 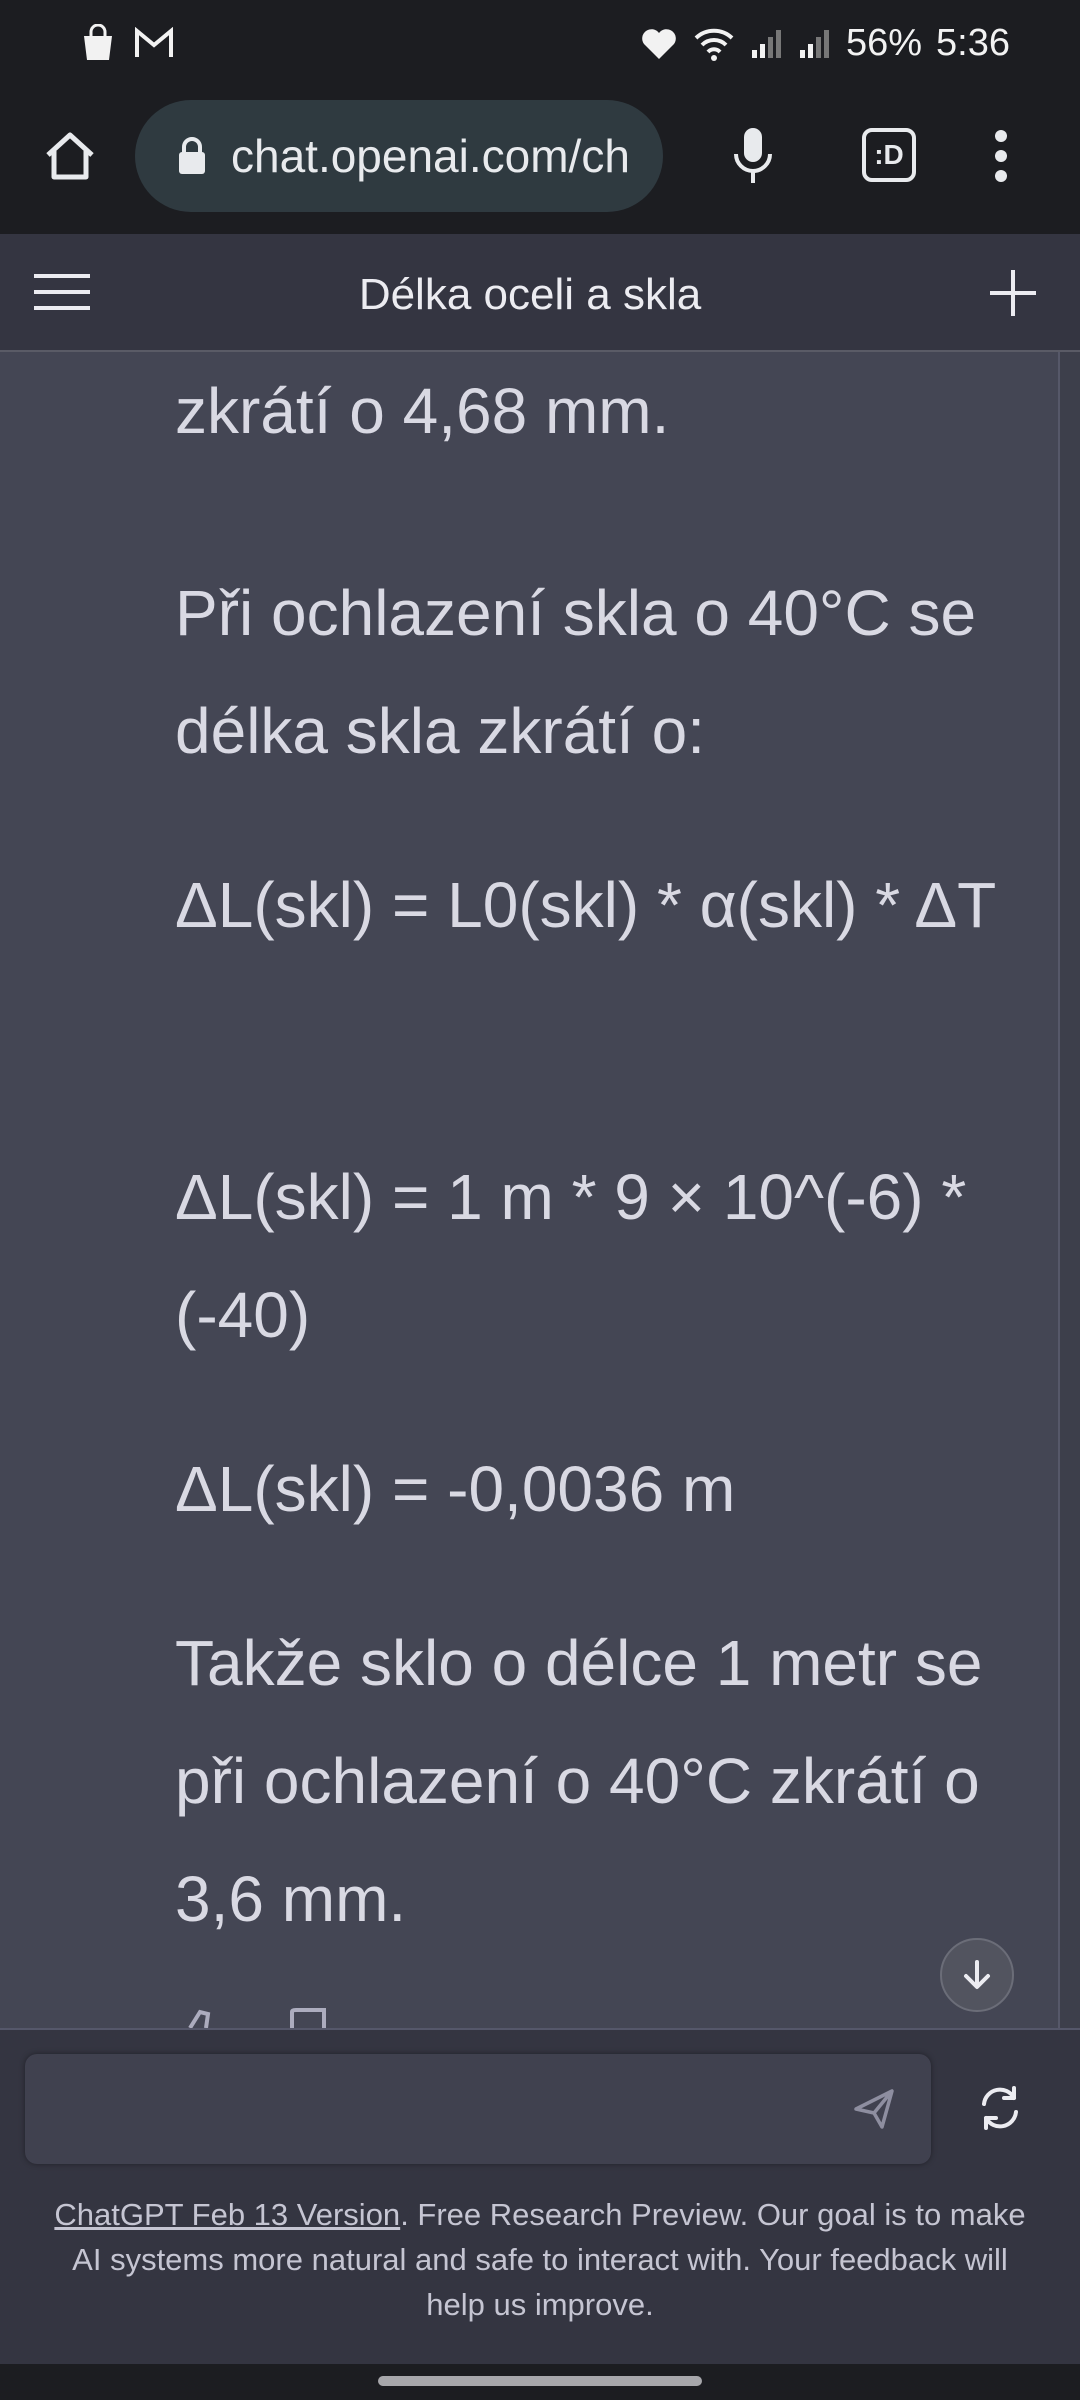 What do you see at coordinates (530, 294) in the screenshot?
I see `chat-title: Délka oceli a skla` at bounding box center [530, 294].